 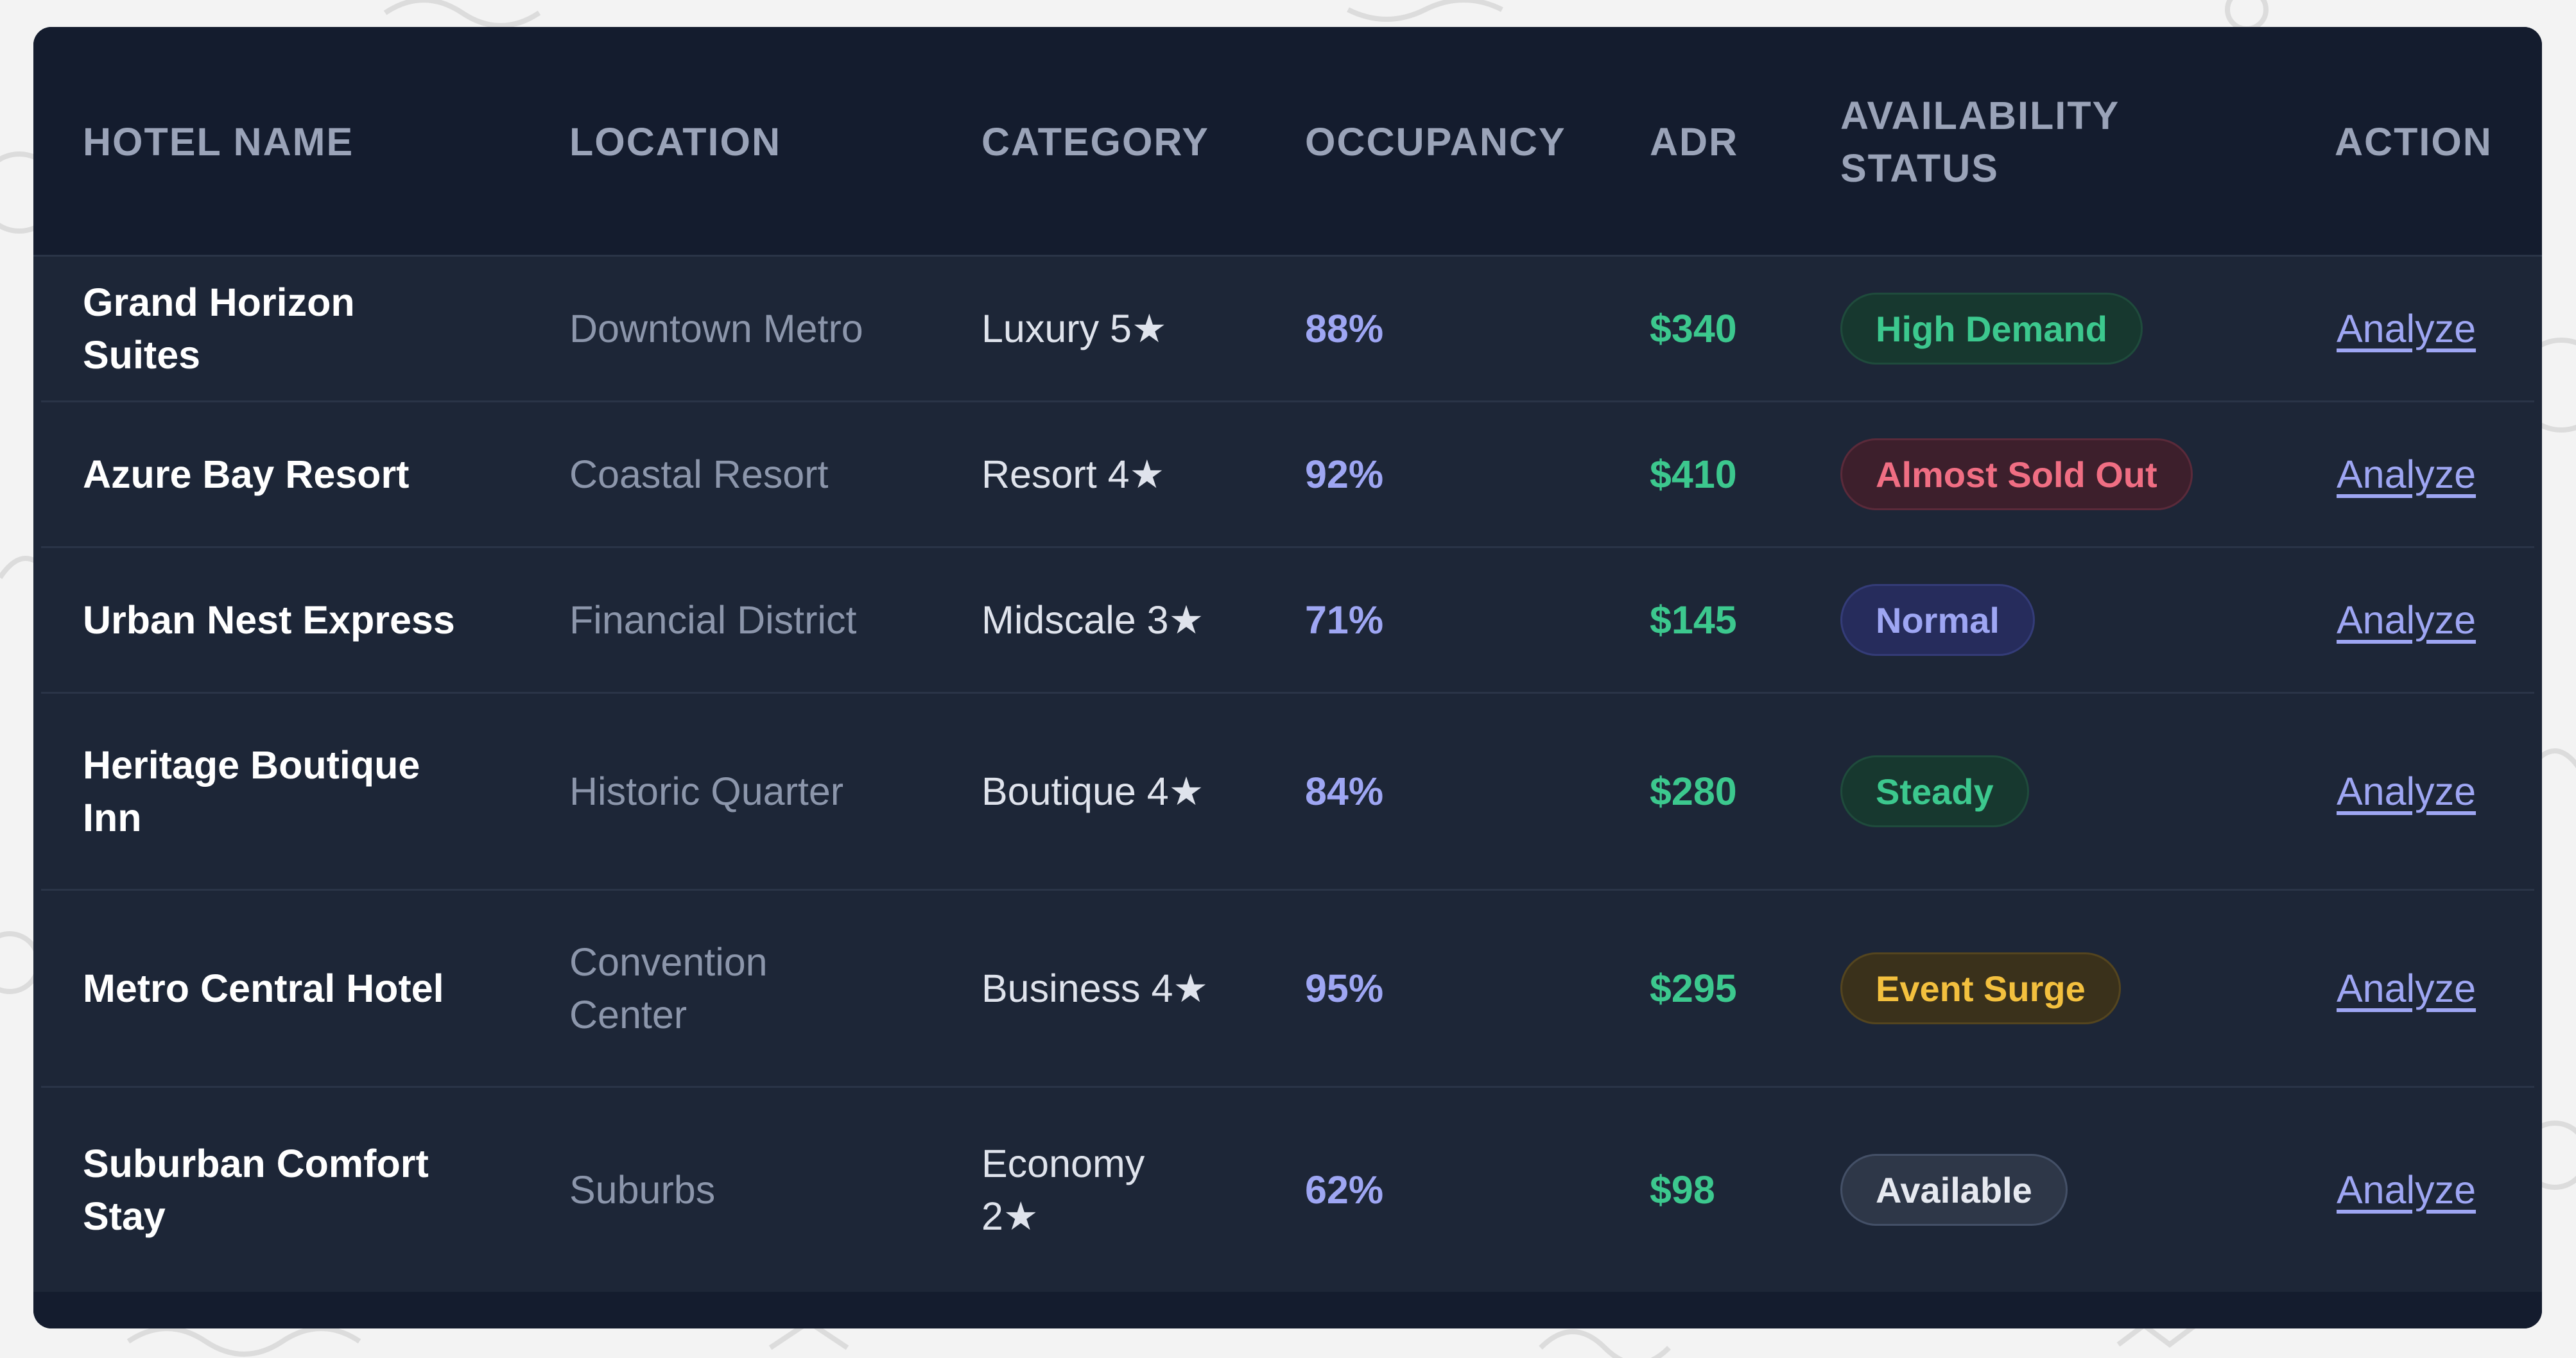 I want to click on status-badge: Almost Sold Out, so click(x=2017, y=474).